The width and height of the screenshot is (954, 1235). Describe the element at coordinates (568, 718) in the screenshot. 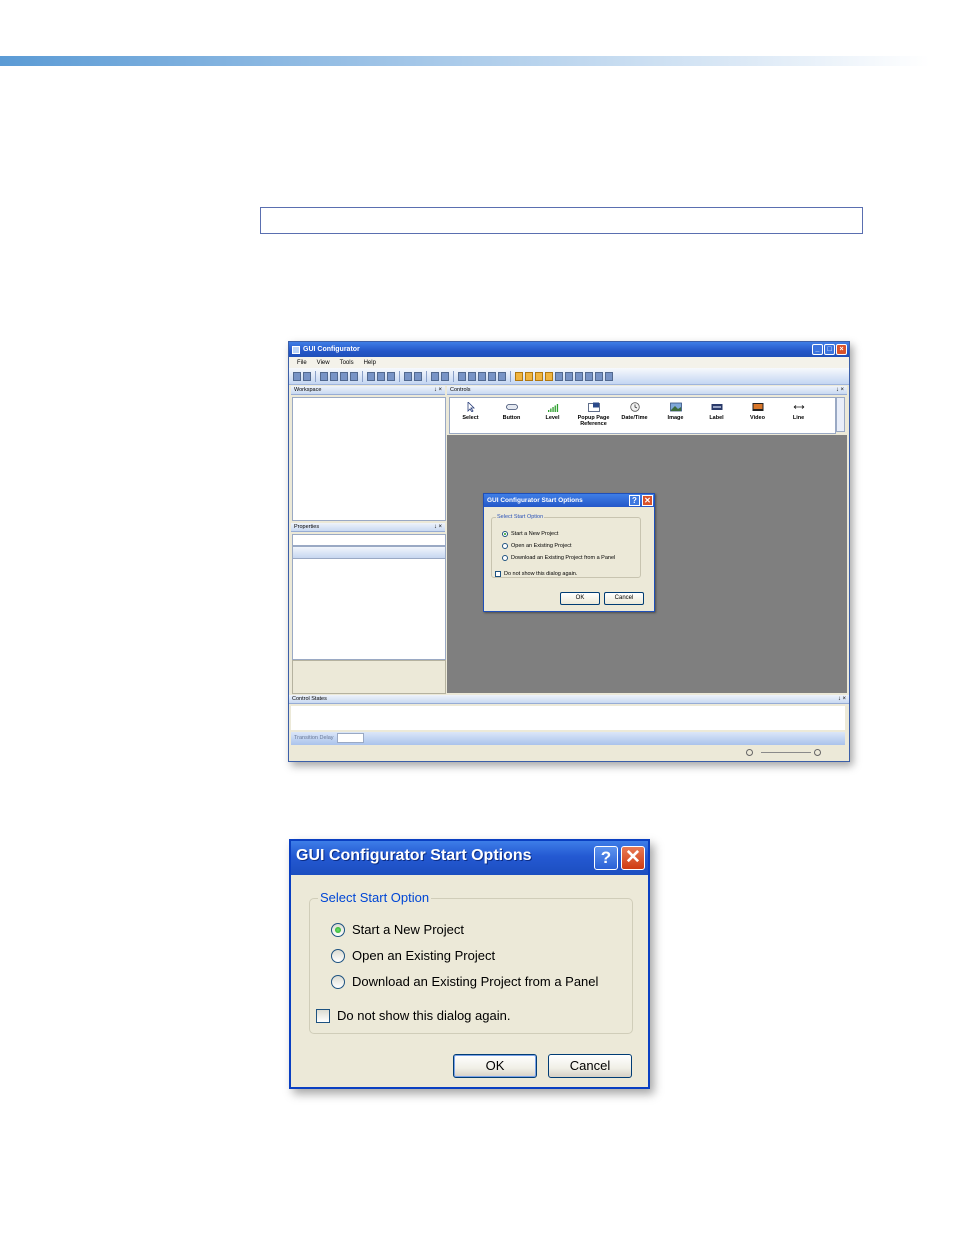

I see `control-states-area` at that location.